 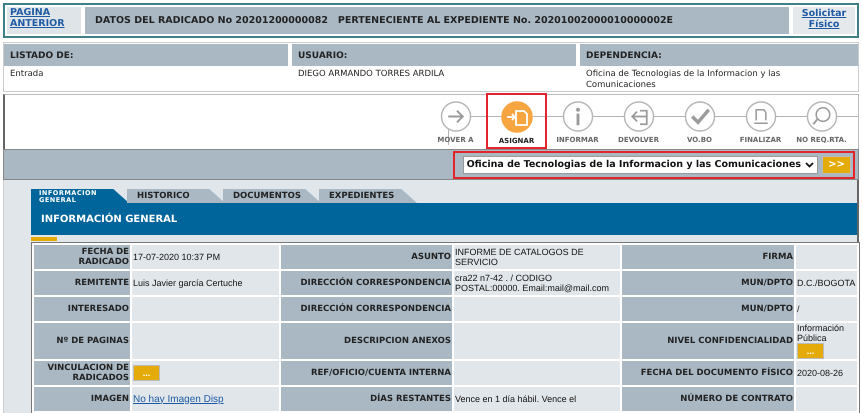 I want to click on field-value: Luis Javier garcía Certuche, so click(x=188, y=283).